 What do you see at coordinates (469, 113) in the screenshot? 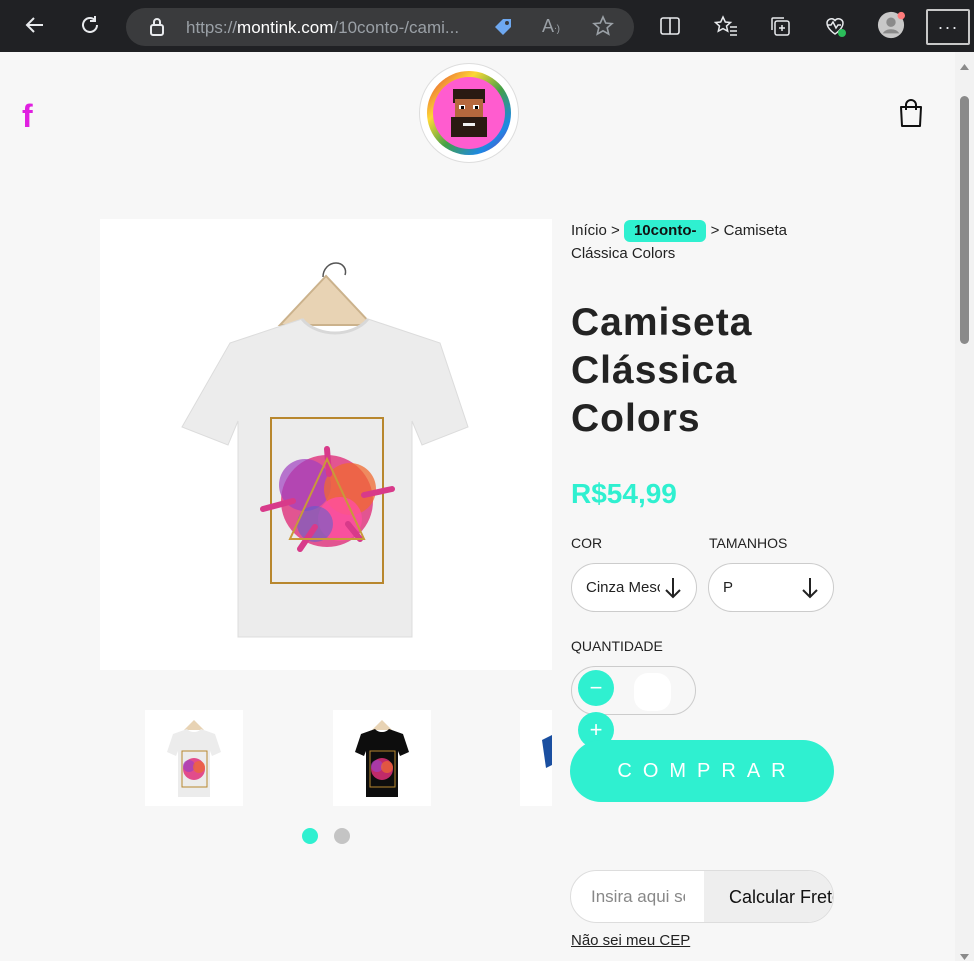
I see `store-logo` at bounding box center [469, 113].